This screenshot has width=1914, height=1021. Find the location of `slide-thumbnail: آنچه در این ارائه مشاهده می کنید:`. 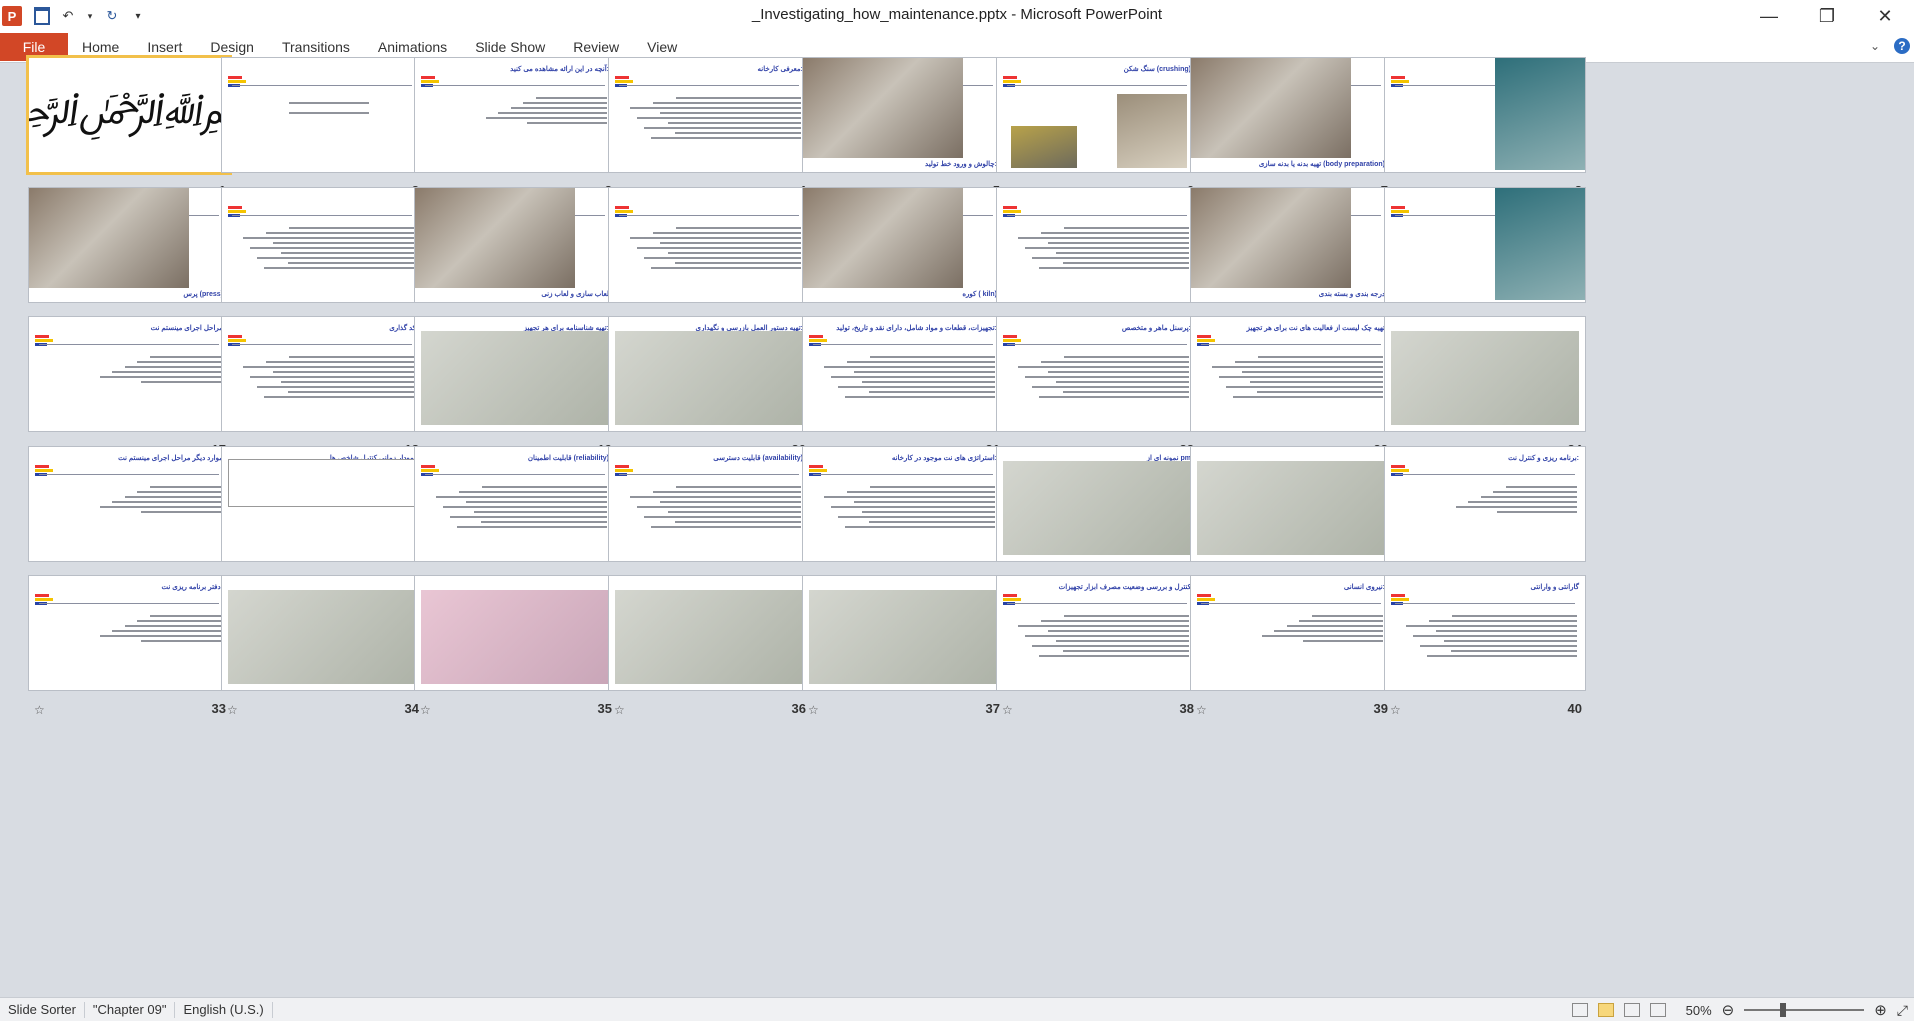

slide-thumbnail: آنچه در این ارائه مشاهده می کنید: is located at coordinates (515, 115).